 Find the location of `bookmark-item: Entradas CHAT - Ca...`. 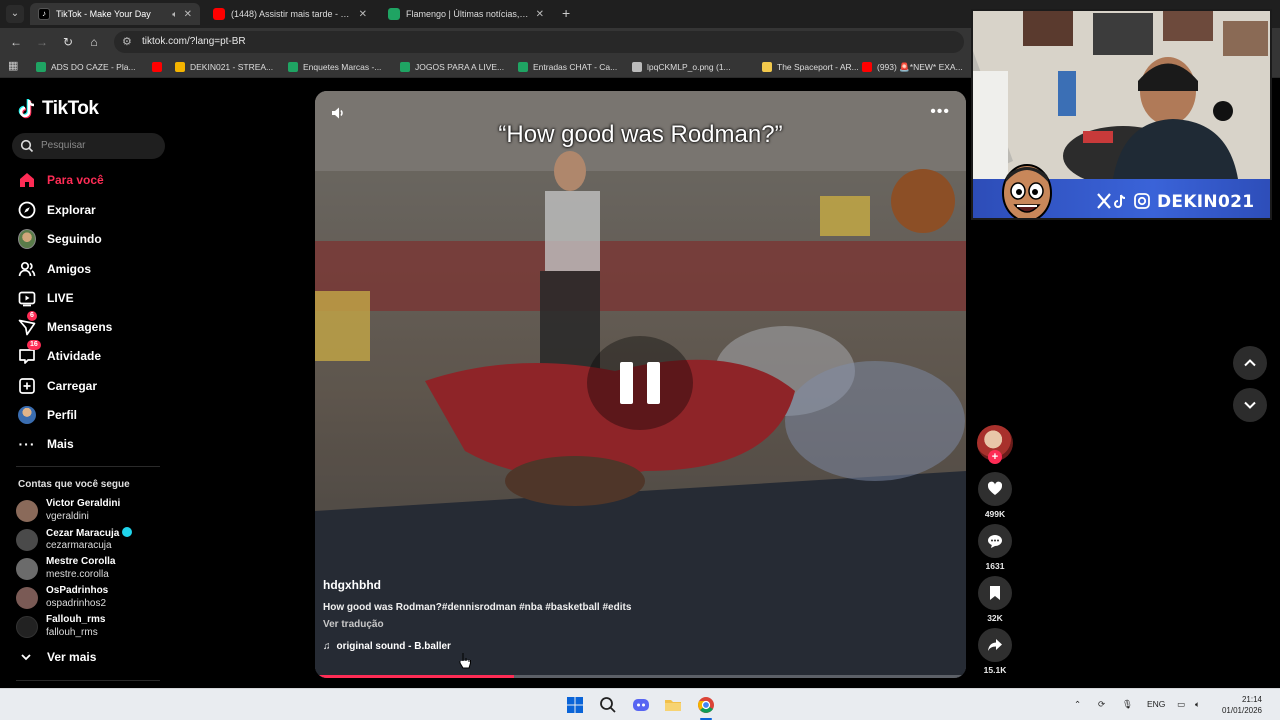

bookmark-item: Entradas CHAT - Ca... is located at coordinates (567, 67).